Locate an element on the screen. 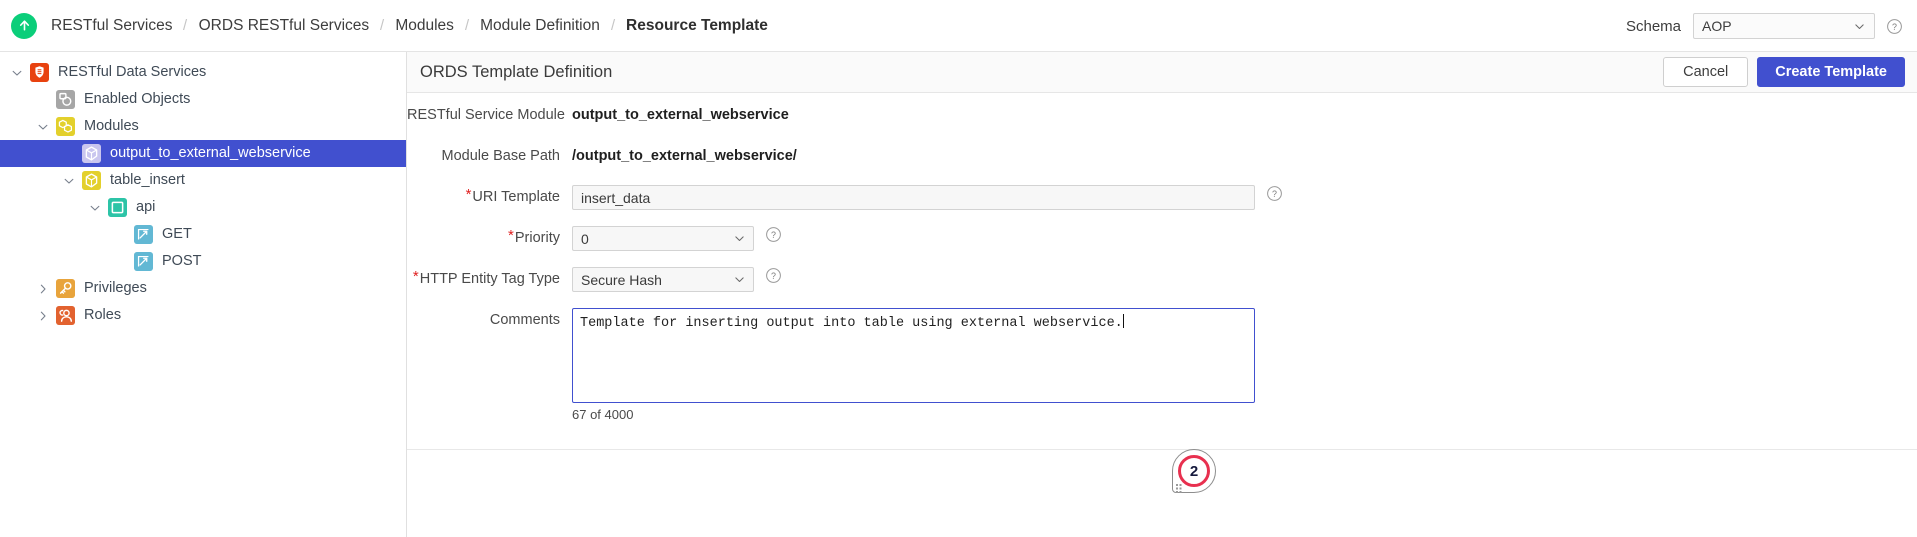 The width and height of the screenshot is (1917, 537). schema-select-value: AOP is located at coordinates (1717, 26).